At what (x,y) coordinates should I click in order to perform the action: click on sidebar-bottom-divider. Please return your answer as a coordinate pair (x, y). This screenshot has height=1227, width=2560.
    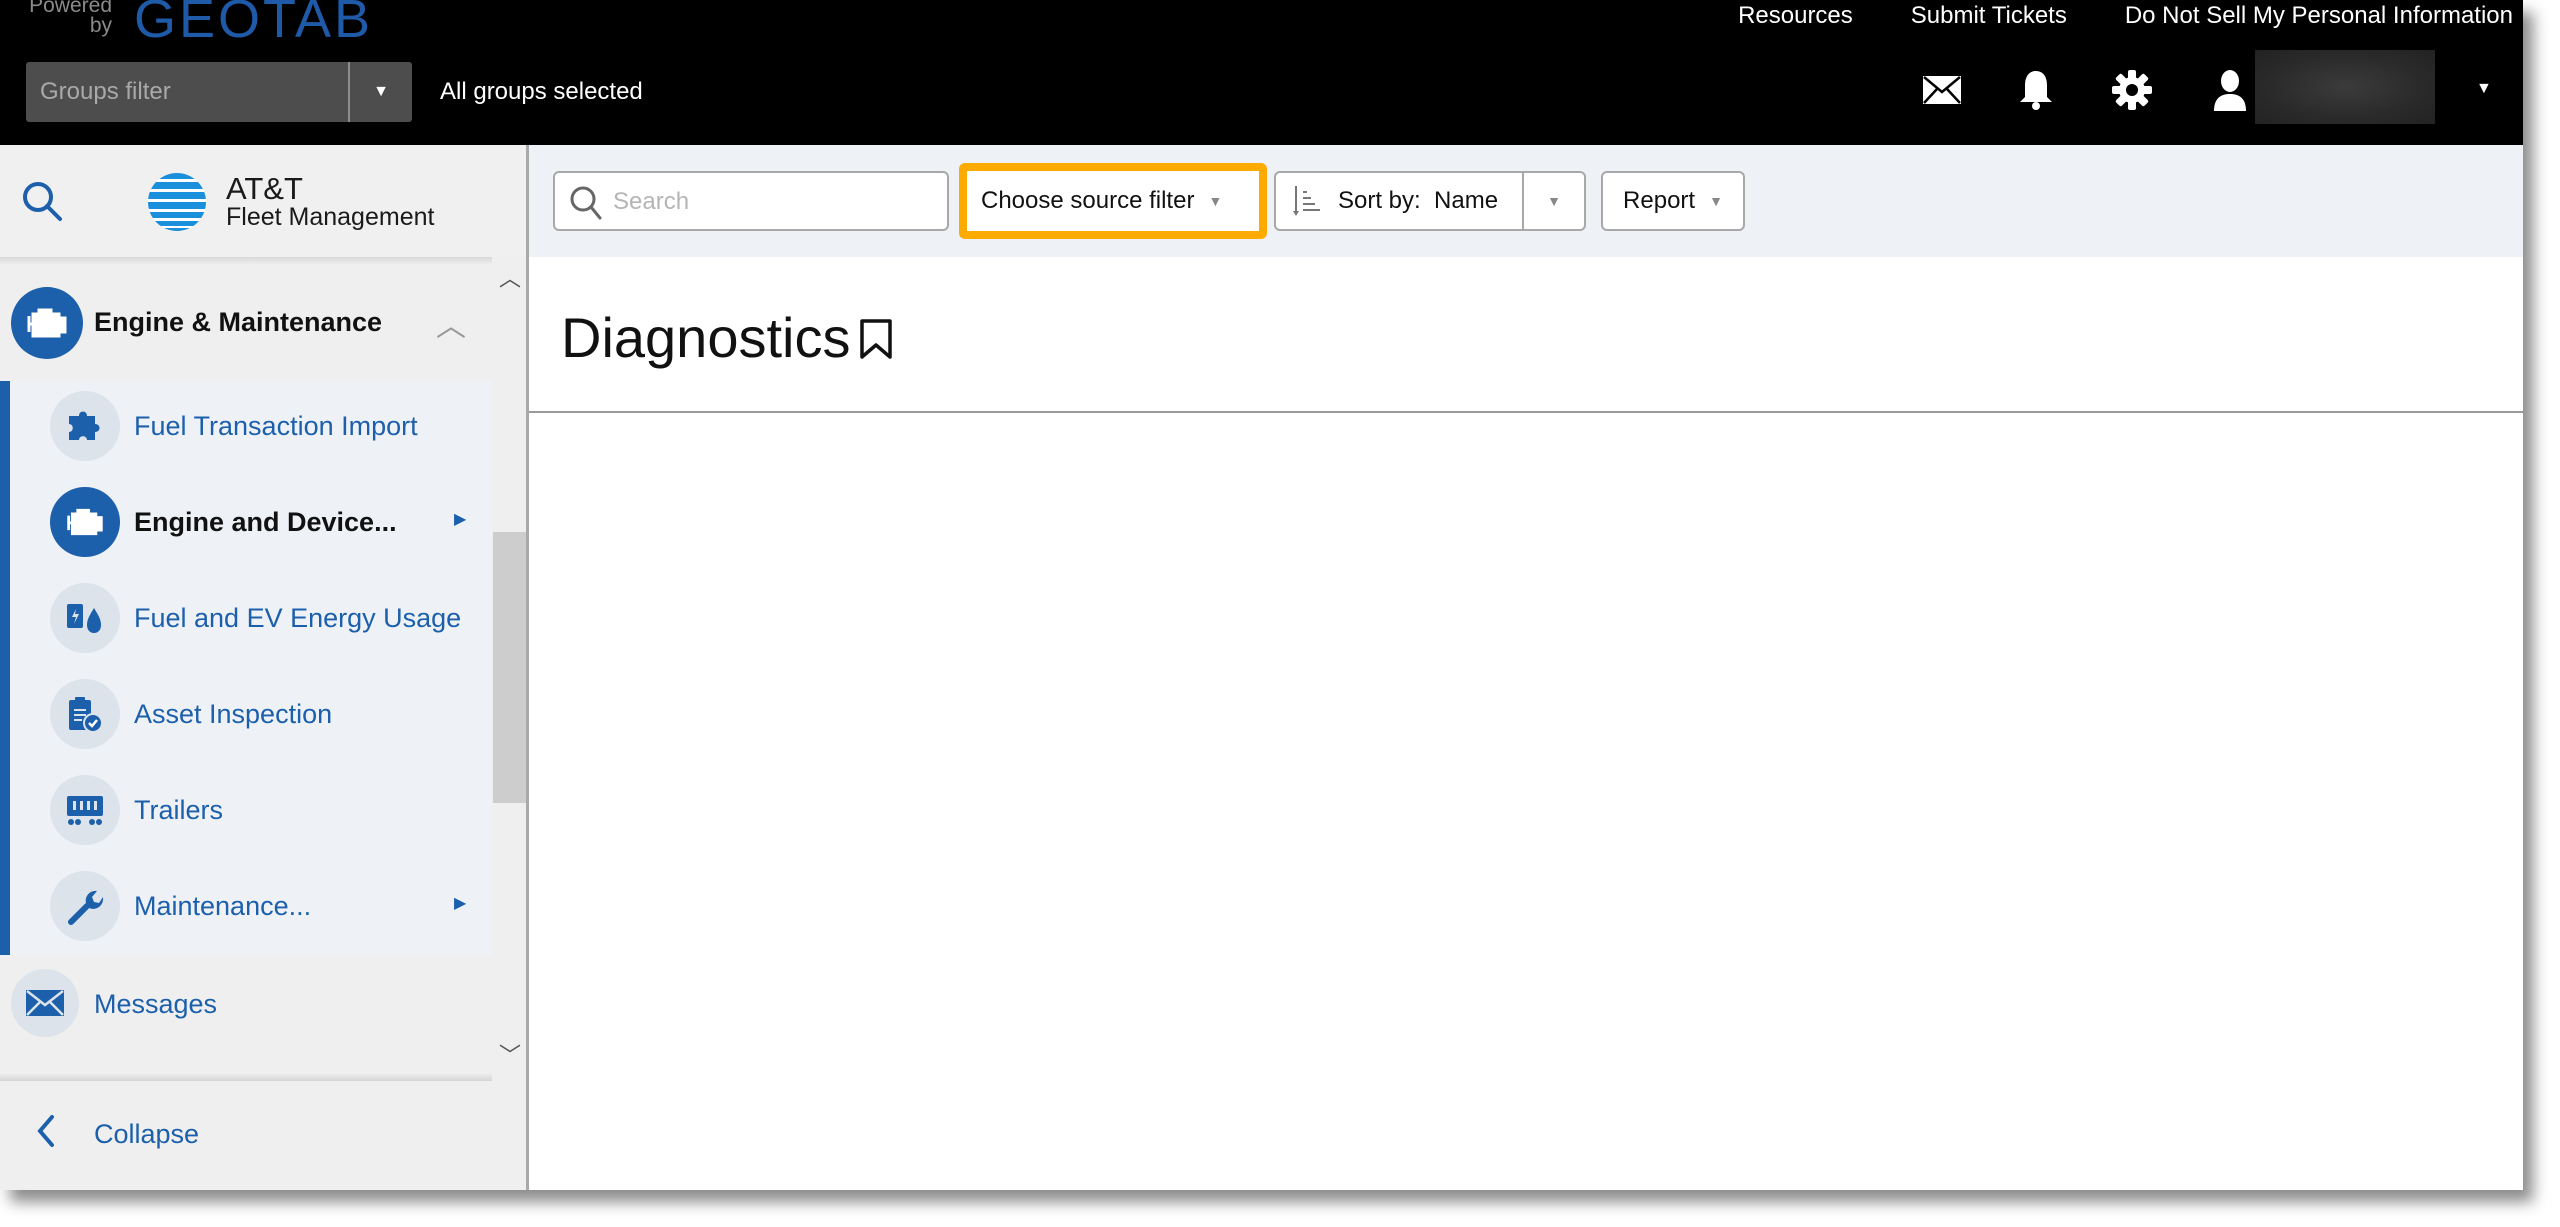
    Looking at the image, I should click on (246, 1077).